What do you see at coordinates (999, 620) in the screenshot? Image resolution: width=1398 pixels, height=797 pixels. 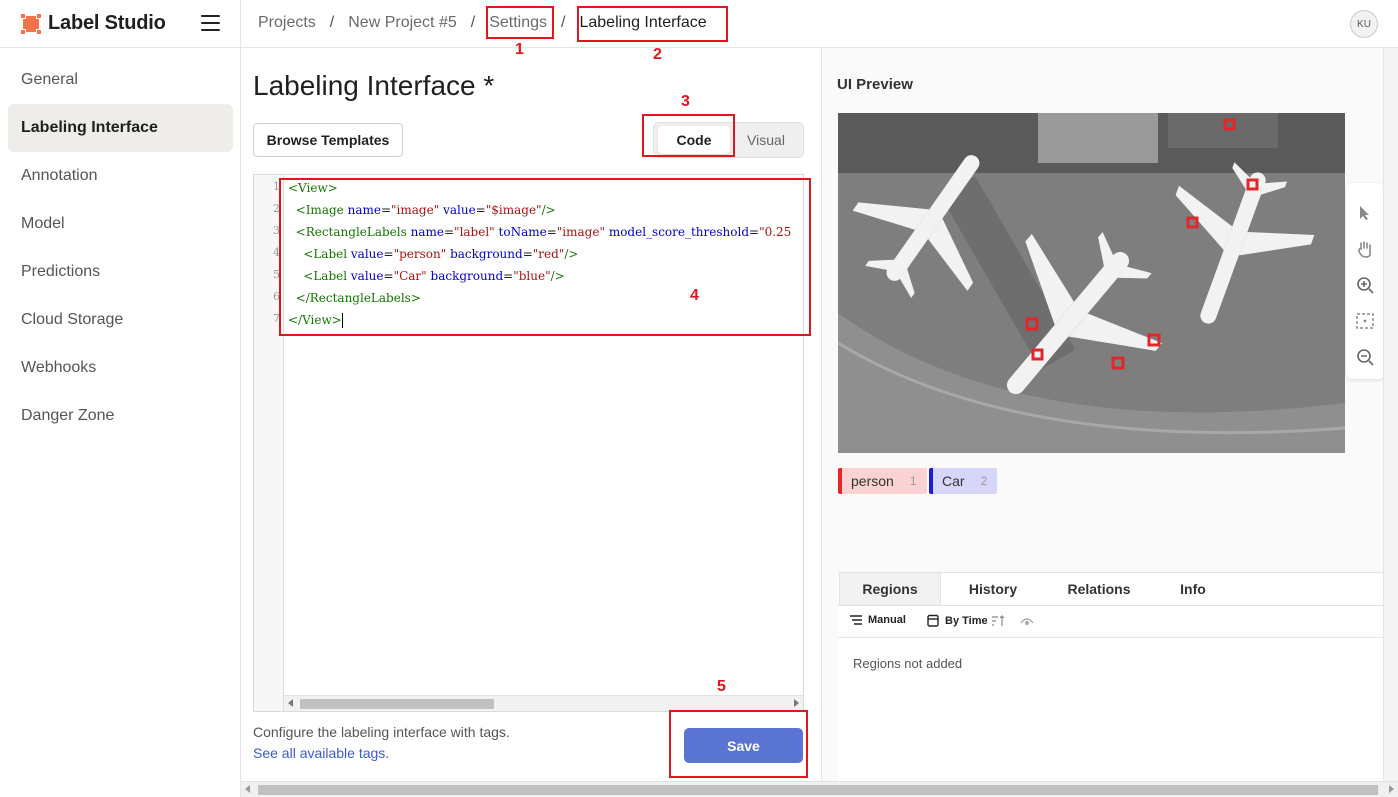 I see `sort-ascending-icon` at bounding box center [999, 620].